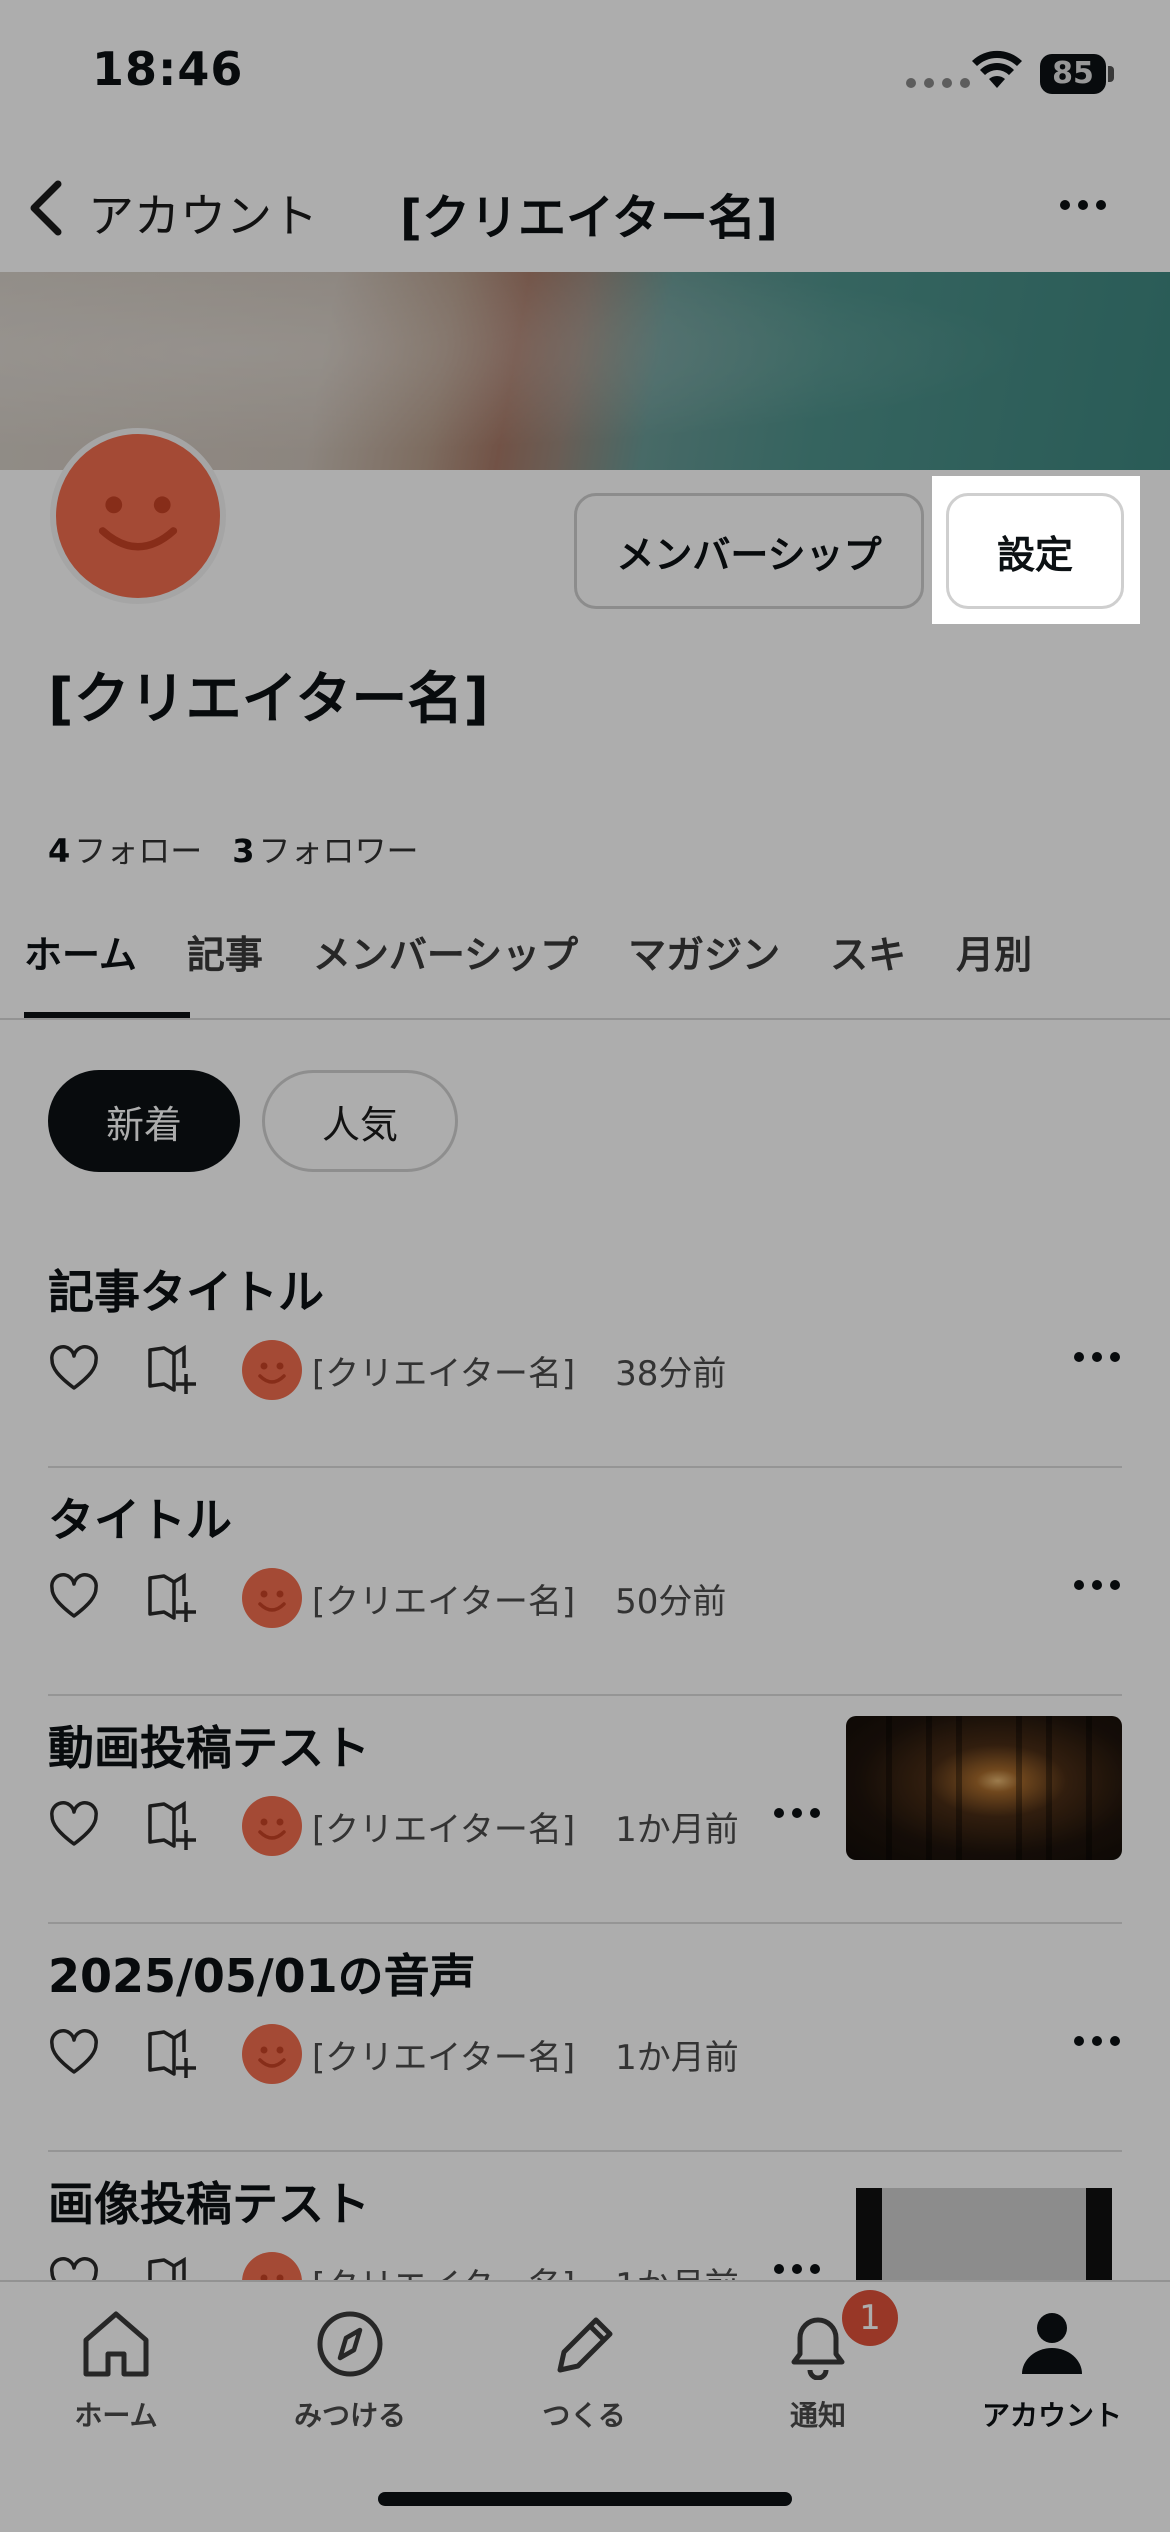  Describe the element at coordinates (138, 516) in the screenshot. I see `profile-avatar` at that location.